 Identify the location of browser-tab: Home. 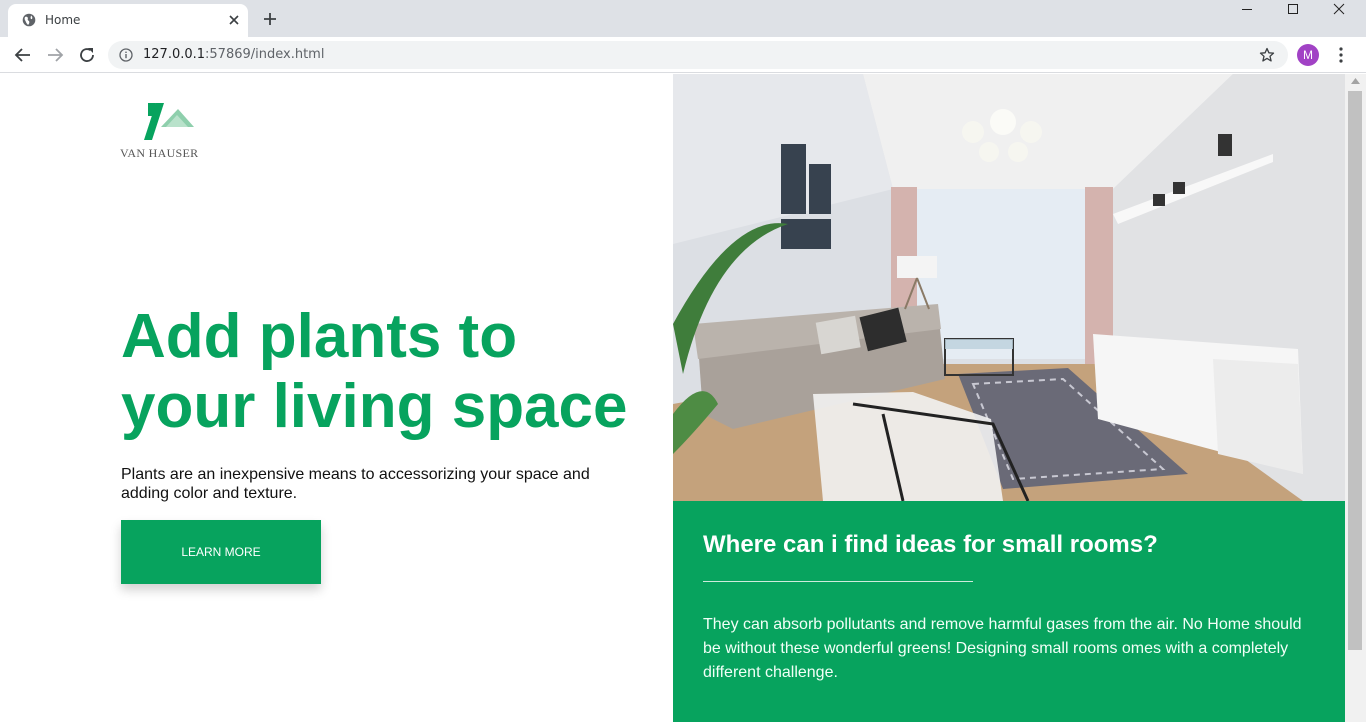
(128, 20).